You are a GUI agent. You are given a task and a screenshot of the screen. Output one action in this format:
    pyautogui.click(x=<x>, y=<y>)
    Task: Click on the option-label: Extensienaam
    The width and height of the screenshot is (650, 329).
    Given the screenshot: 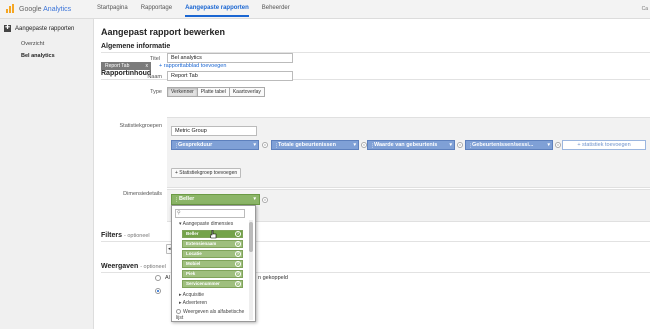 What is the action you would take?
    pyautogui.click(x=201, y=243)
    